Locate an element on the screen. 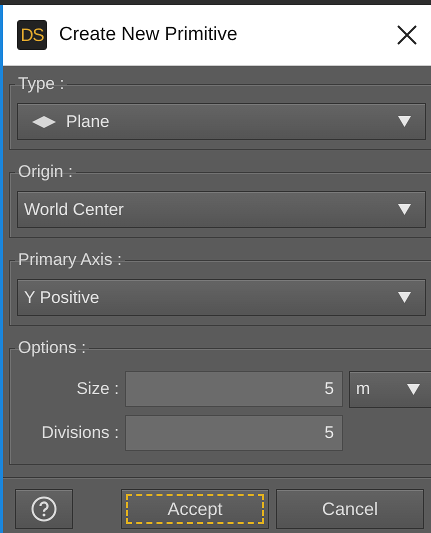  close-icon is located at coordinates (407, 35).